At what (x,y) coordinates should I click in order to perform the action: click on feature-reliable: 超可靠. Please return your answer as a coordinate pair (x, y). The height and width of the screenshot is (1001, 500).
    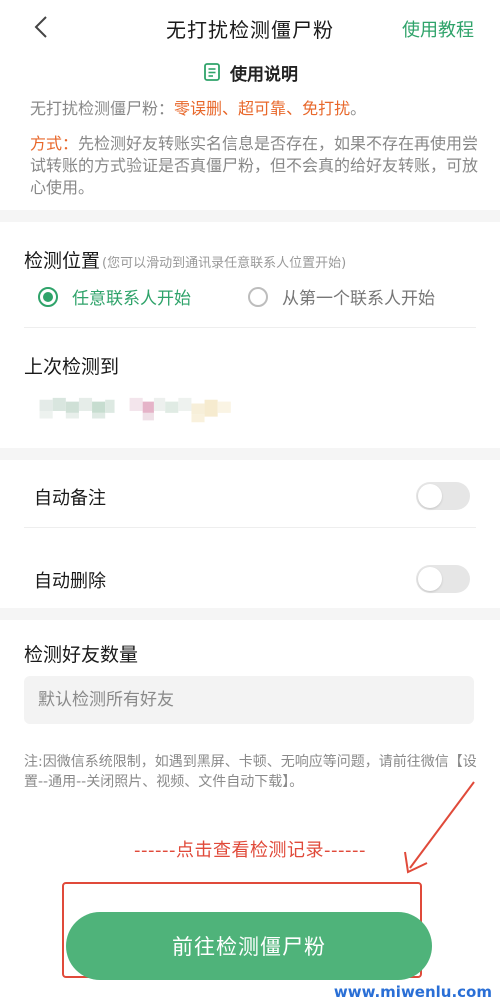
    Looking at the image, I should click on (262, 108).